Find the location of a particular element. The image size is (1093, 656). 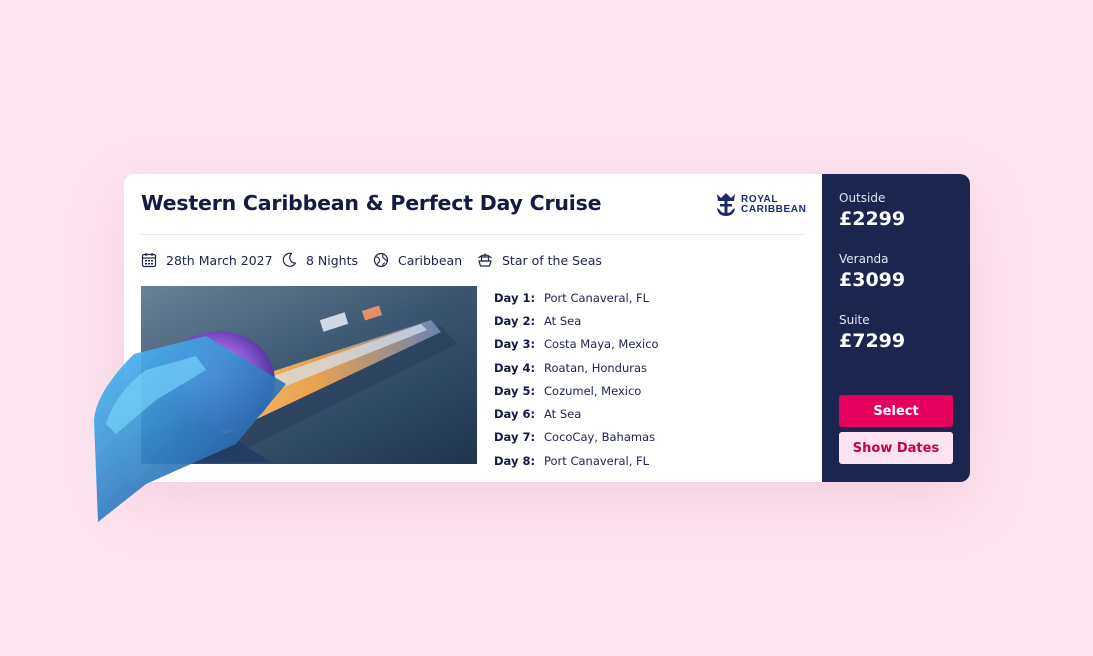

moon-icon is located at coordinates (289, 259).